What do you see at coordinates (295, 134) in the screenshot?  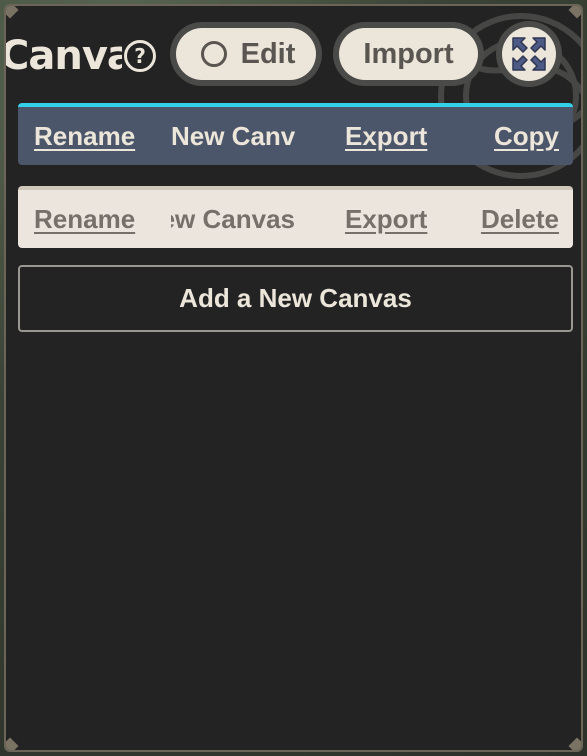 I see `canvas-row-selected: Rename New Canvas Export Copy` at bounding box center [295, 134].